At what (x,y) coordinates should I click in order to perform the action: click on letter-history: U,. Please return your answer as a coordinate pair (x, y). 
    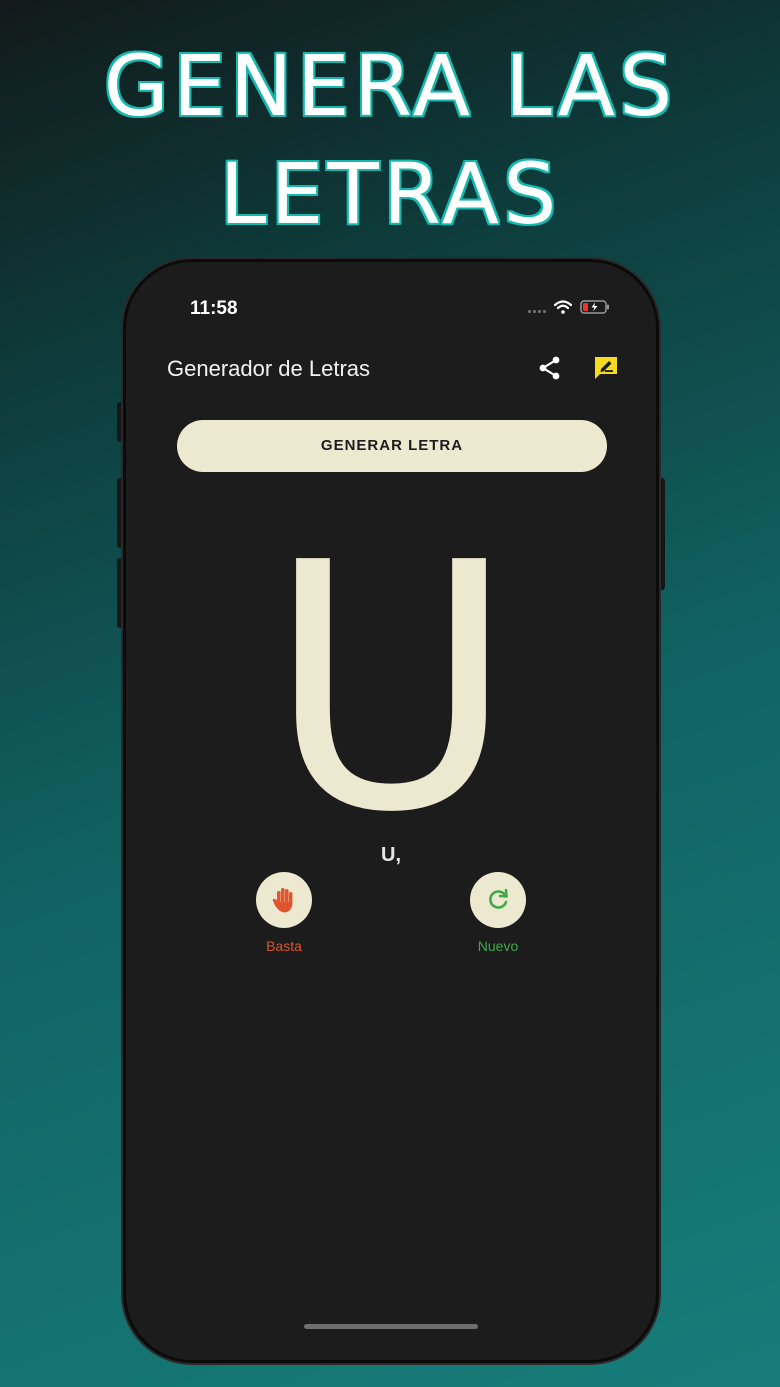
    Looking at the image, I should click on (391, 855).